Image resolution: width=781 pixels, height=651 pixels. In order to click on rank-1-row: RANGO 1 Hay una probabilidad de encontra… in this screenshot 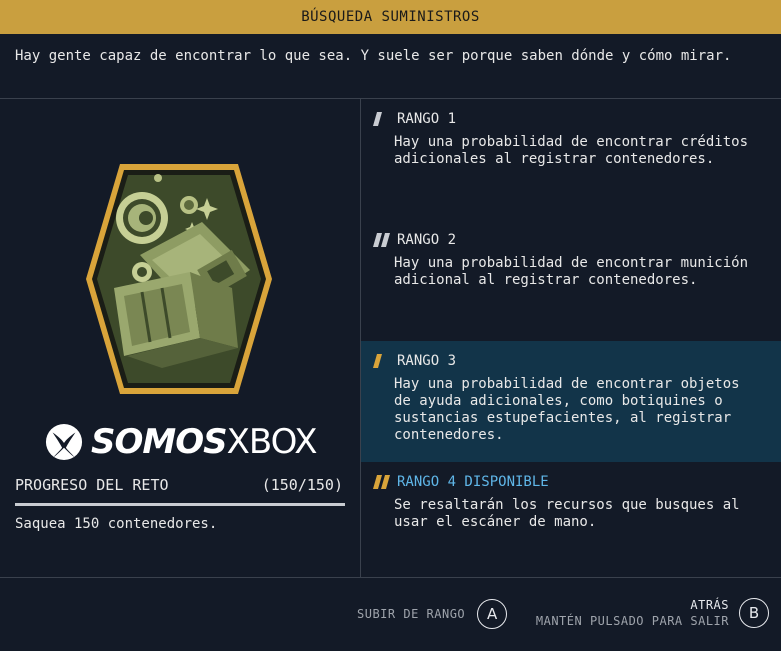, I will do `click(571, 159)`.